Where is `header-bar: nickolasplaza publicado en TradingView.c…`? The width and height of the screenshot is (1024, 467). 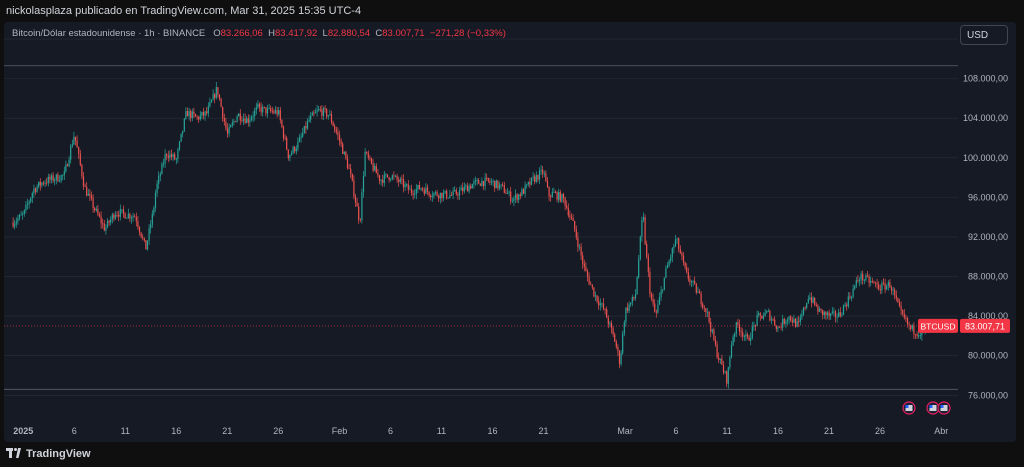 header-bar: nickolasplaza publicado en TradingView.c… is located at coordinates (512, 11).